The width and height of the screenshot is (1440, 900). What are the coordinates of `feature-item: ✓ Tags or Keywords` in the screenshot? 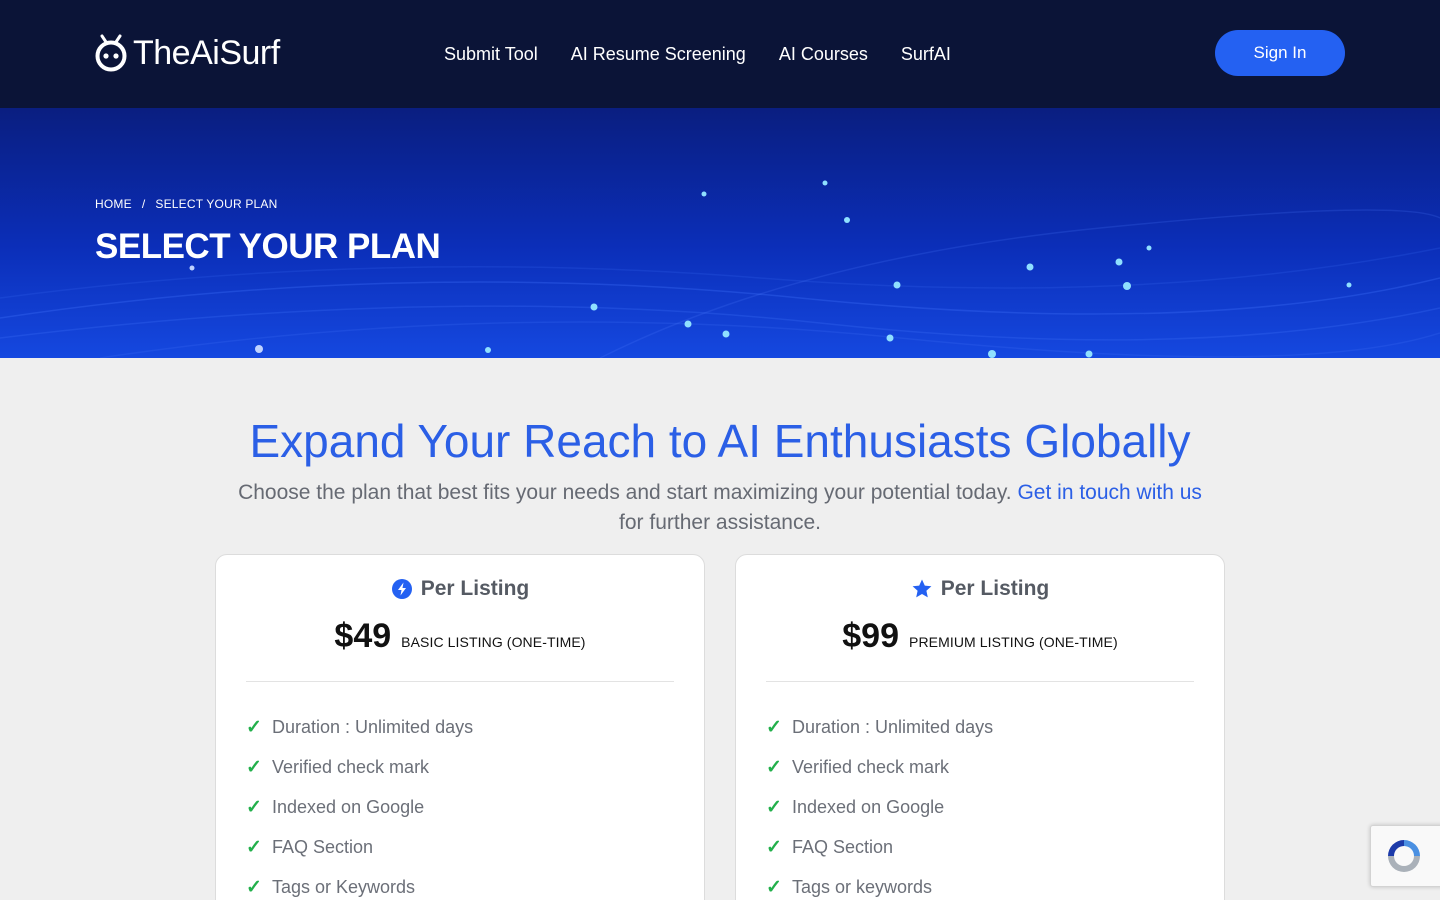 It's located at (359, 883).